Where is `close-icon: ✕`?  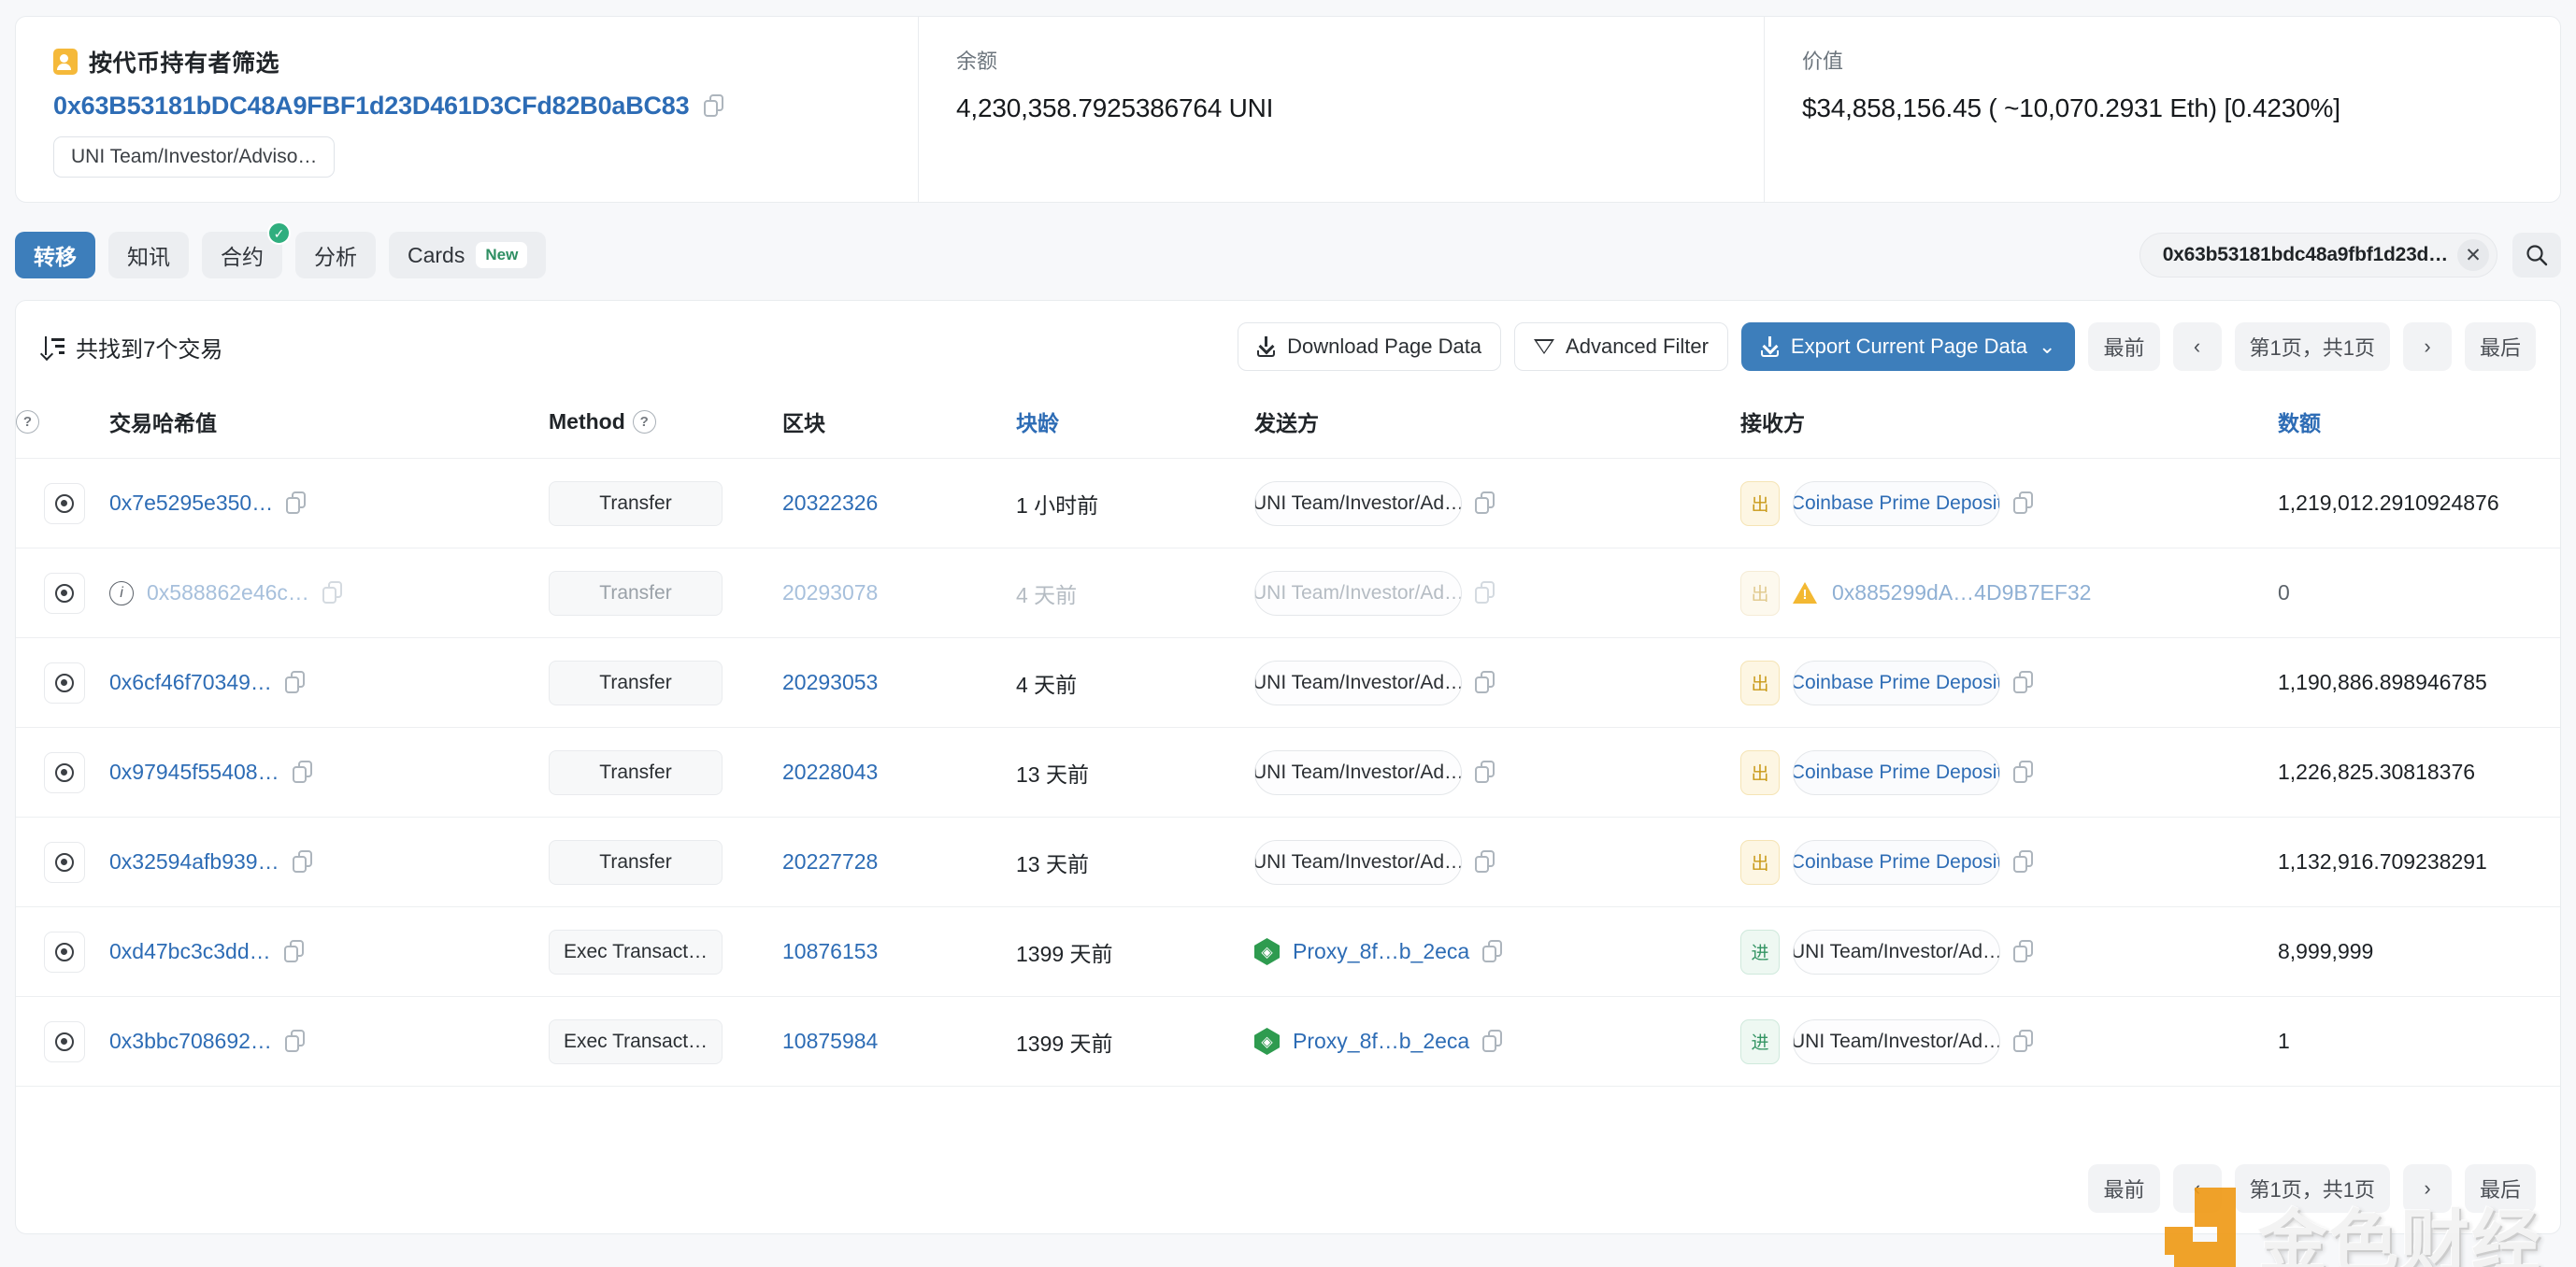
close-icon: ✕ is located at coordinates (2473, 255).